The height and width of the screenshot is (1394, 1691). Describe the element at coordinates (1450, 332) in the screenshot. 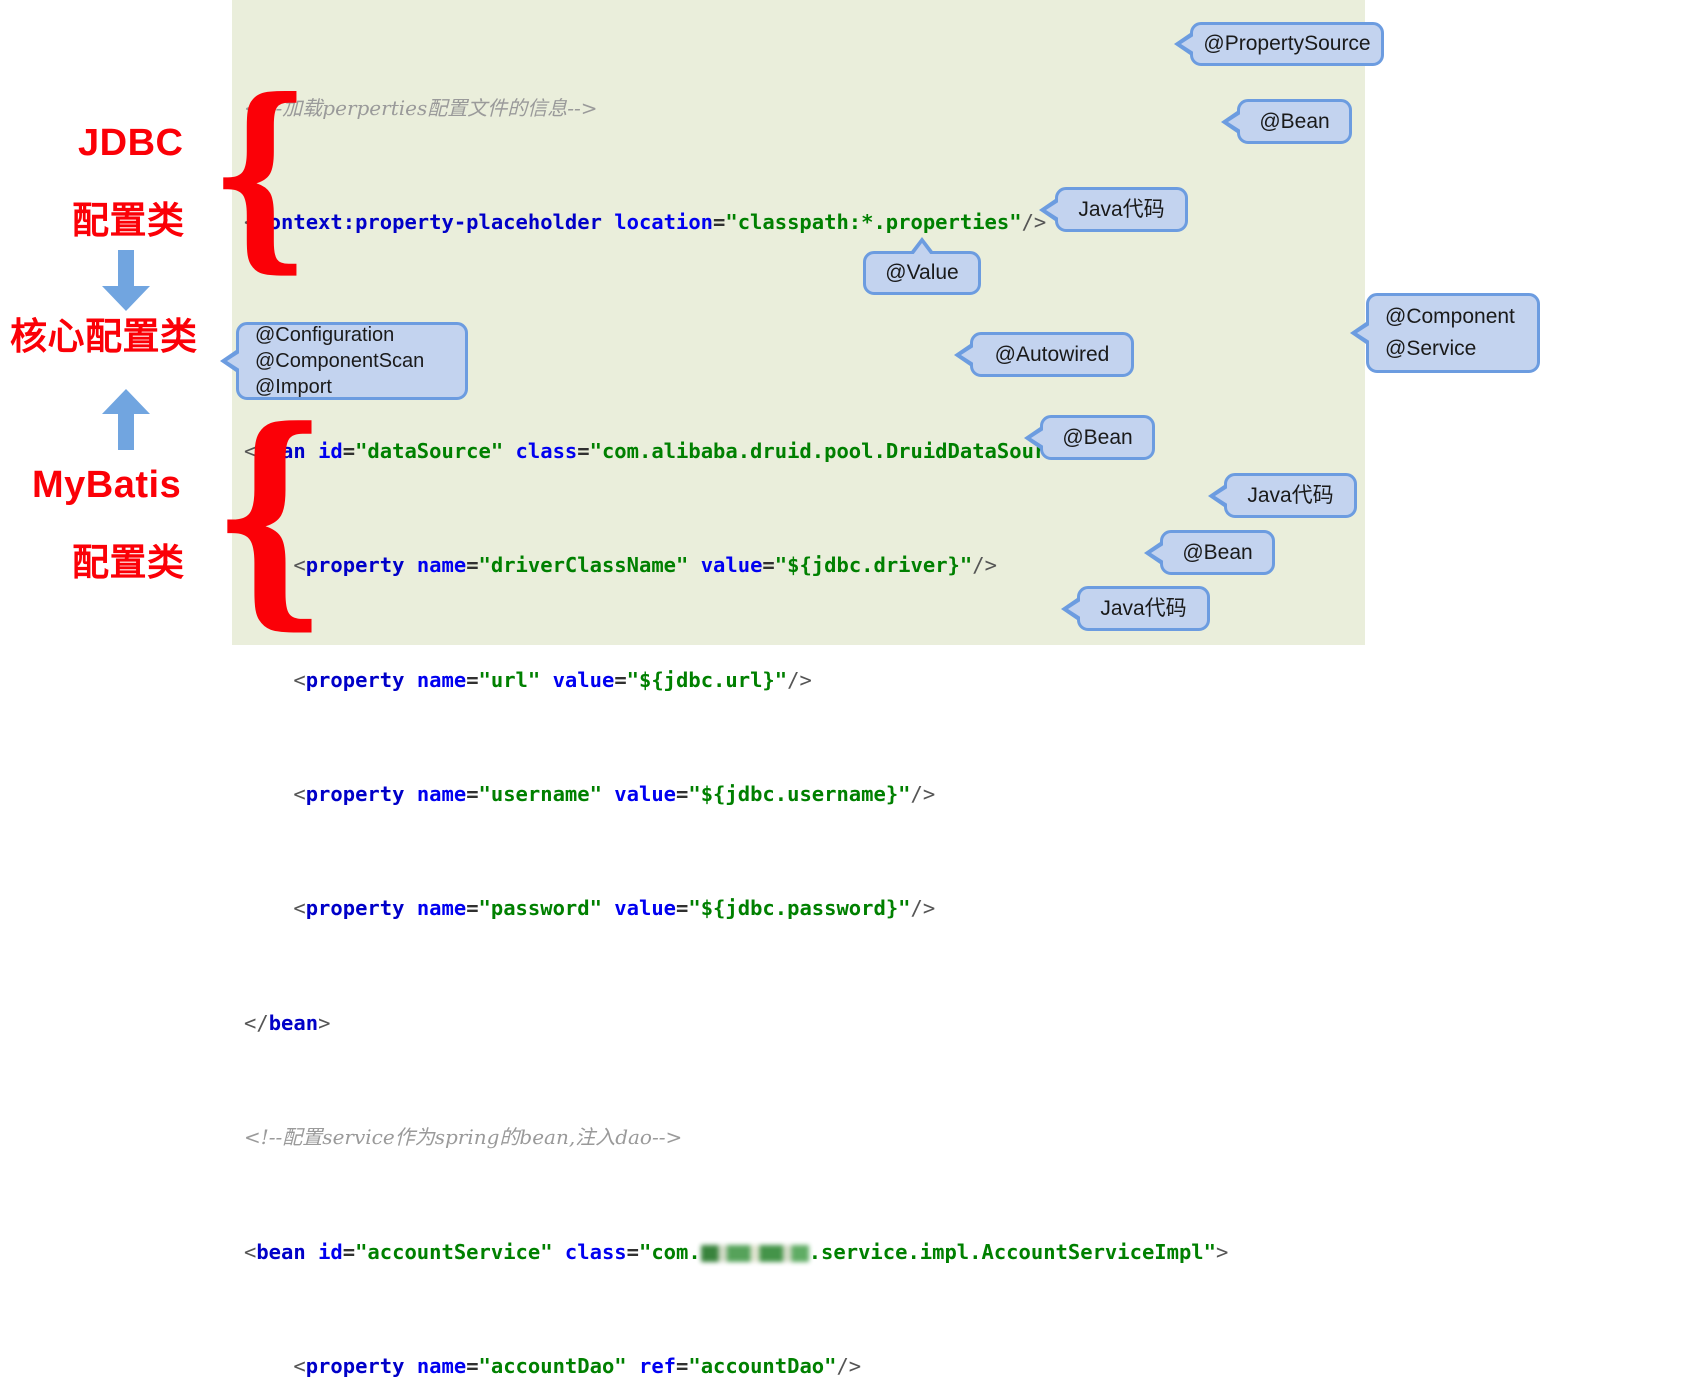

I see `callout-label: @Component @Service` at that location.